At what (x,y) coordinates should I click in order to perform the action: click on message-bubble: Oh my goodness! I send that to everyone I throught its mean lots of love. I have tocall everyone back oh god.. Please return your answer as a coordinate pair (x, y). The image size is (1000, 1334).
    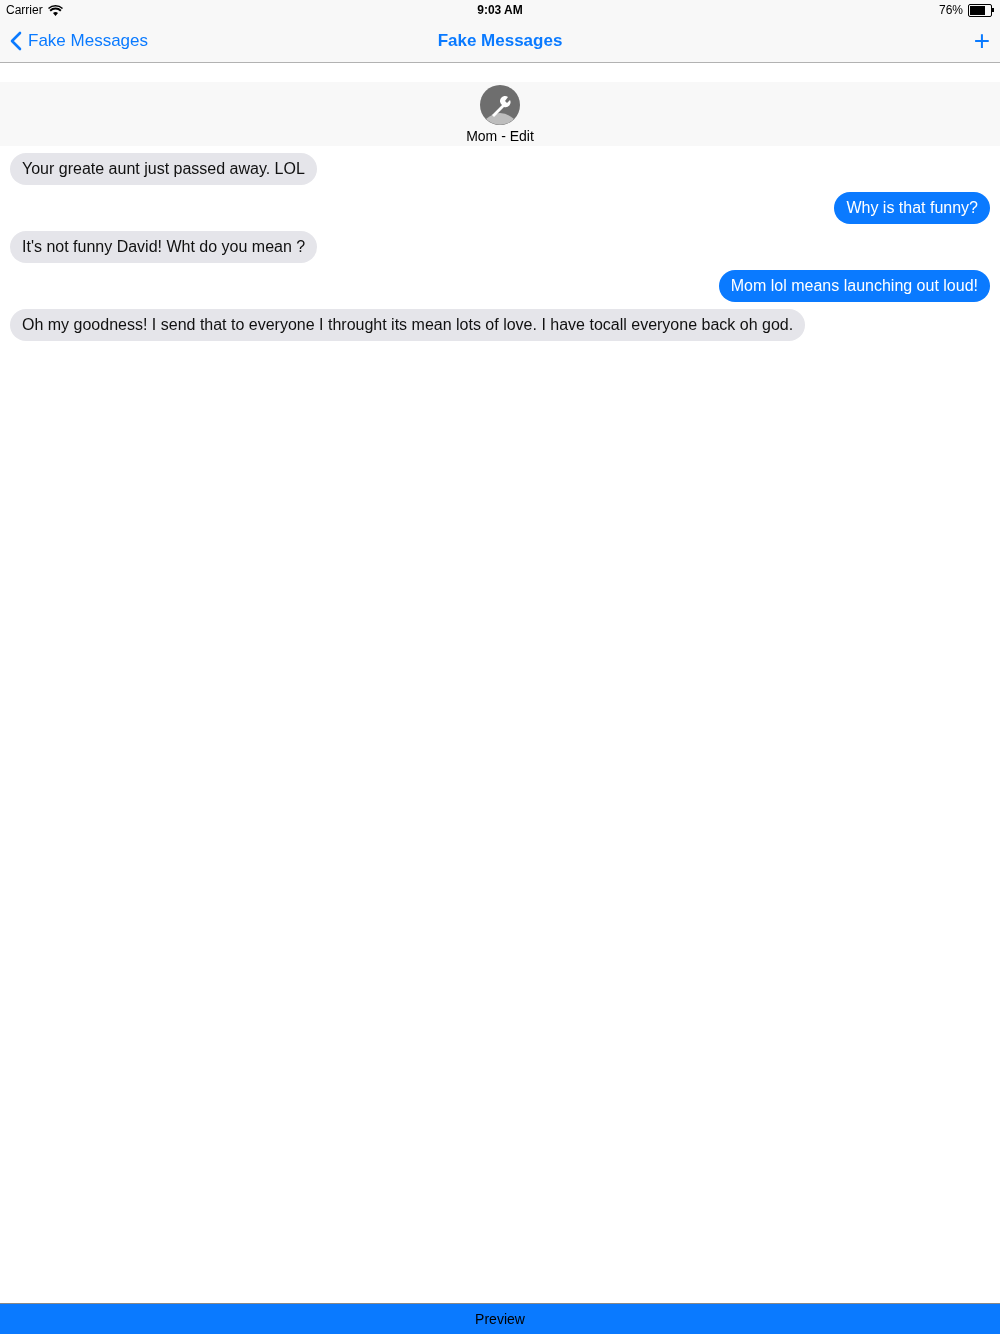
    Looking at the image, I should click on (408, 325).